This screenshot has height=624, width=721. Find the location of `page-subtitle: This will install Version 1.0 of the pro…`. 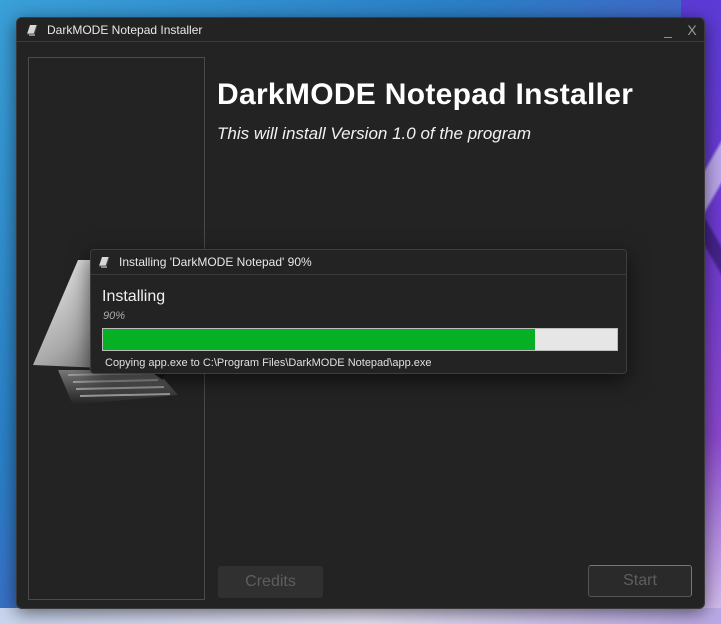

page-subtitle: This will install Version 1.0 of the pro… is located at coordinates (374, 133).